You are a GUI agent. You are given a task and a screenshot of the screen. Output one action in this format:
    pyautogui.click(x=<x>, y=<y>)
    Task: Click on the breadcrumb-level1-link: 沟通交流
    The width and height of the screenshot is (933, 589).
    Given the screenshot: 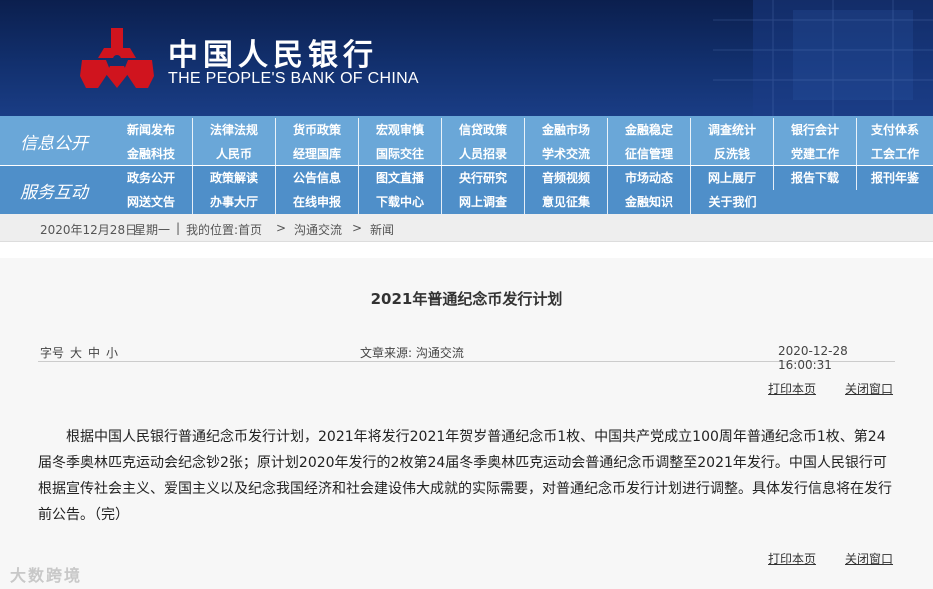 What is the action you would take?
    pyautogui.click(x=318, y=229)
    